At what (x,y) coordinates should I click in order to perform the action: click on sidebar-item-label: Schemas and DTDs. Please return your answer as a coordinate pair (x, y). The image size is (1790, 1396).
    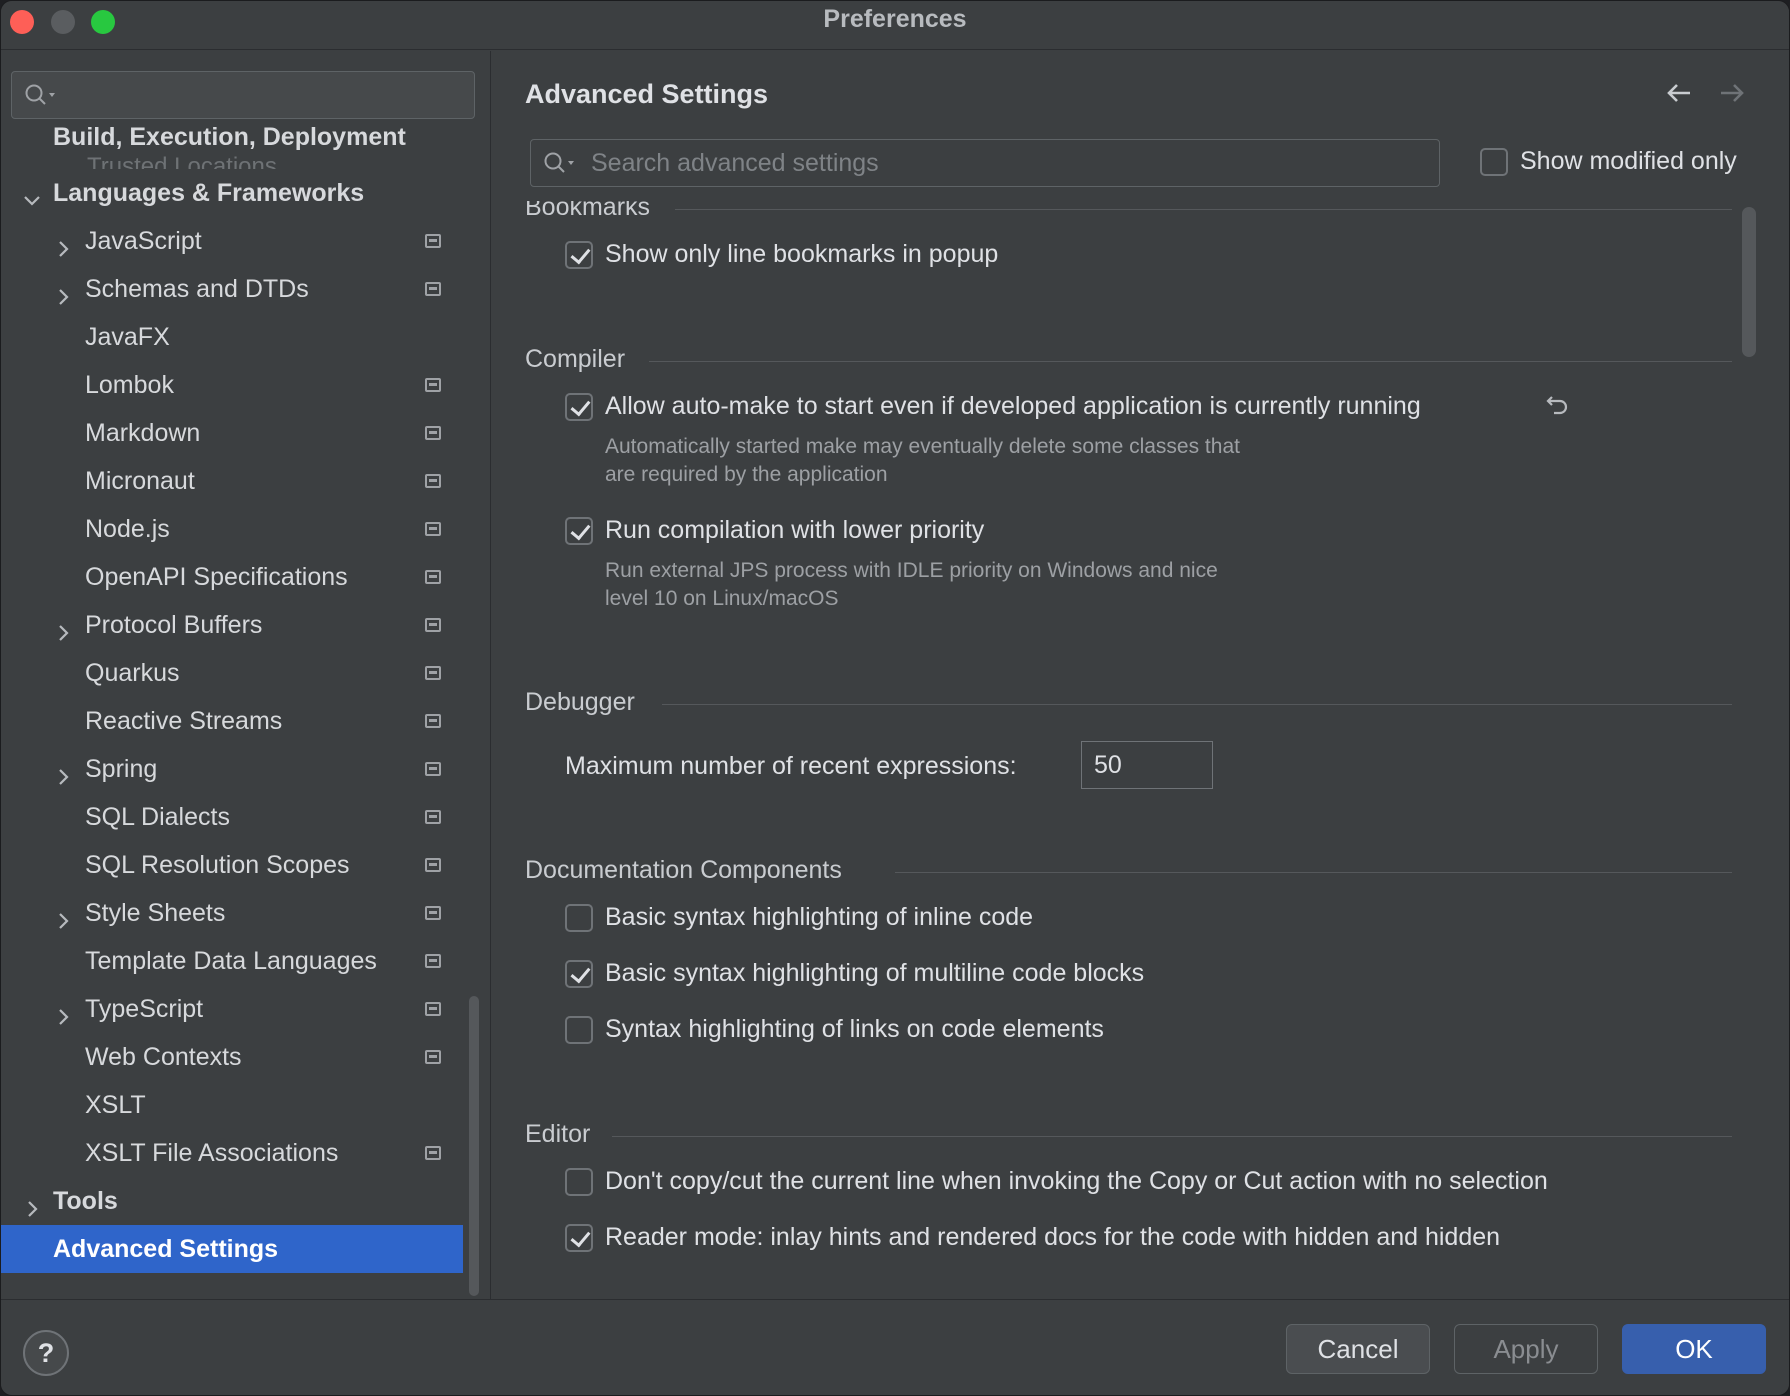
    Looking at the image, I should click on (197, 289).